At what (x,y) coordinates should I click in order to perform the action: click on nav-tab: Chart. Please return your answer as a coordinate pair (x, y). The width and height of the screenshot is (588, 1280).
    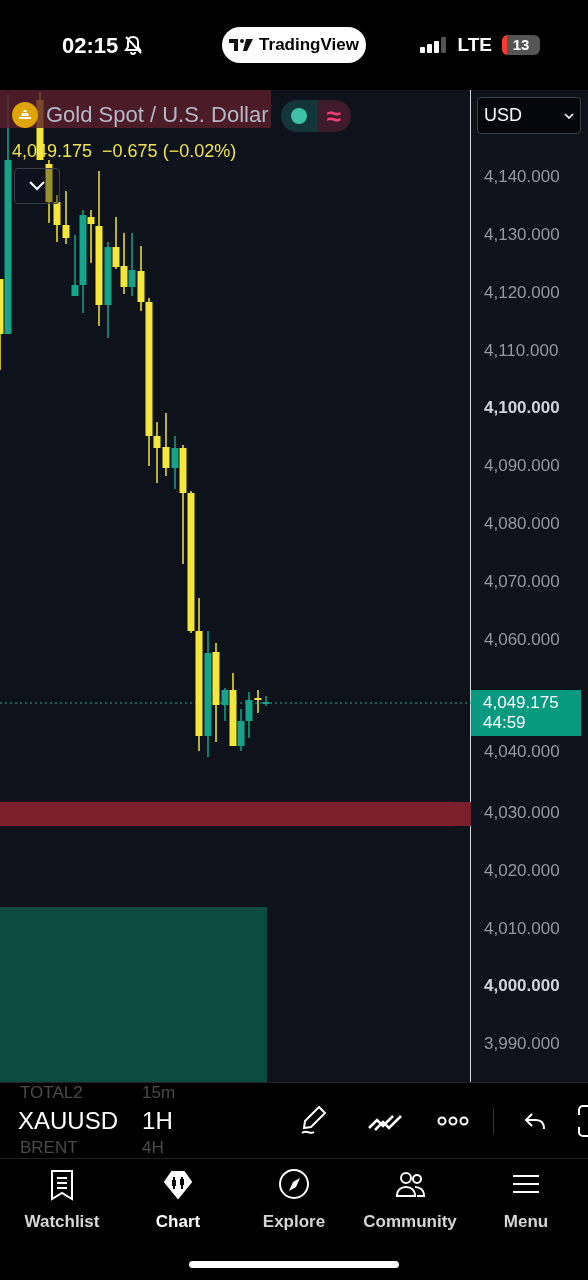
    Looking at the image, I should click on (178, 1202).